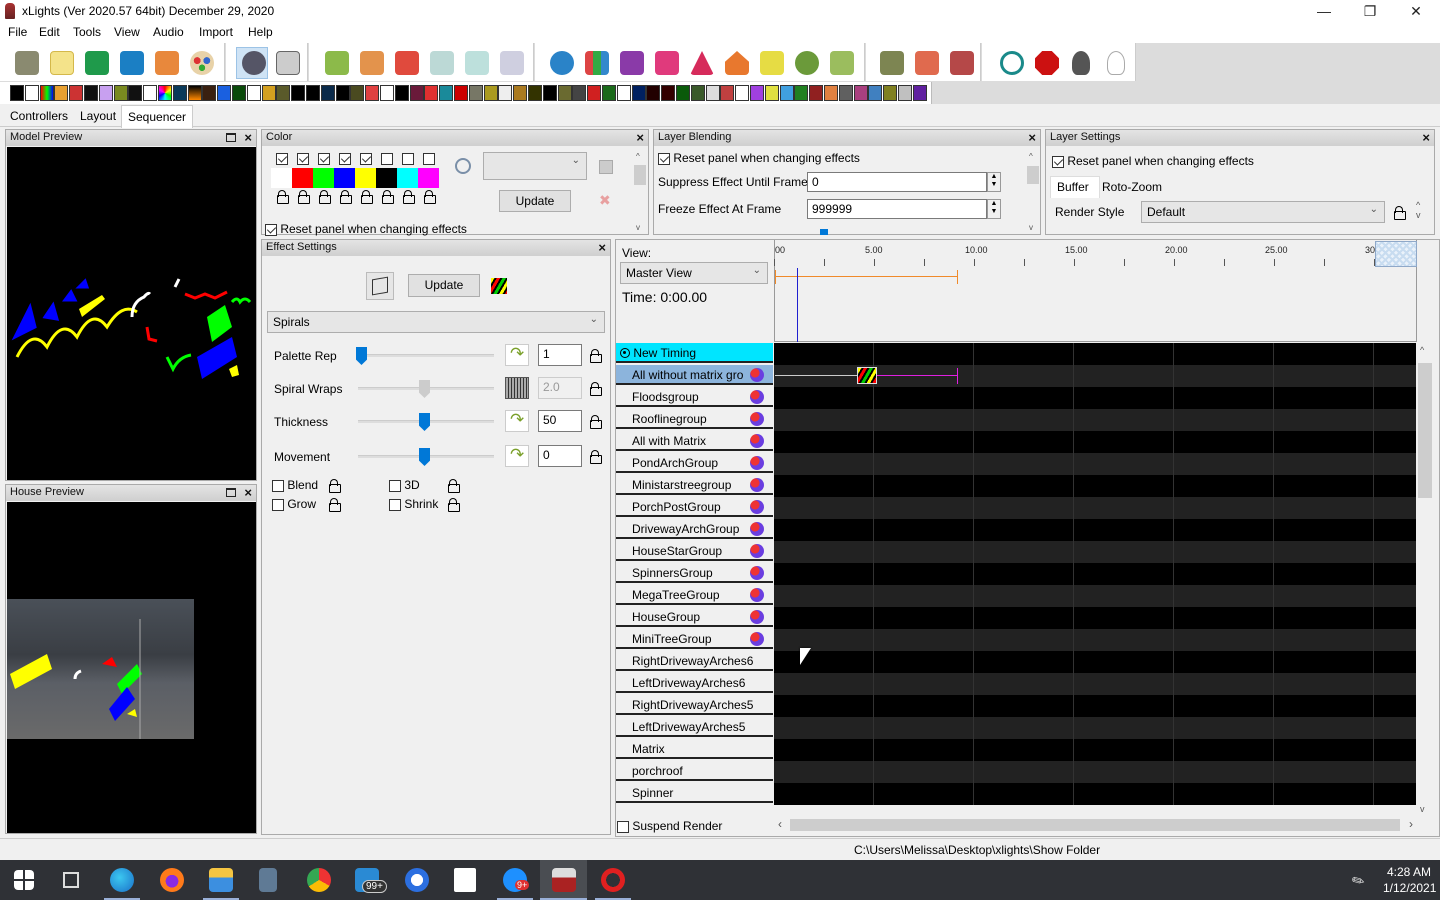 The width and height of the screenshot is (1440, 900). I want to click on effect-type-select: Spirals ⌄, so click(436, 322).